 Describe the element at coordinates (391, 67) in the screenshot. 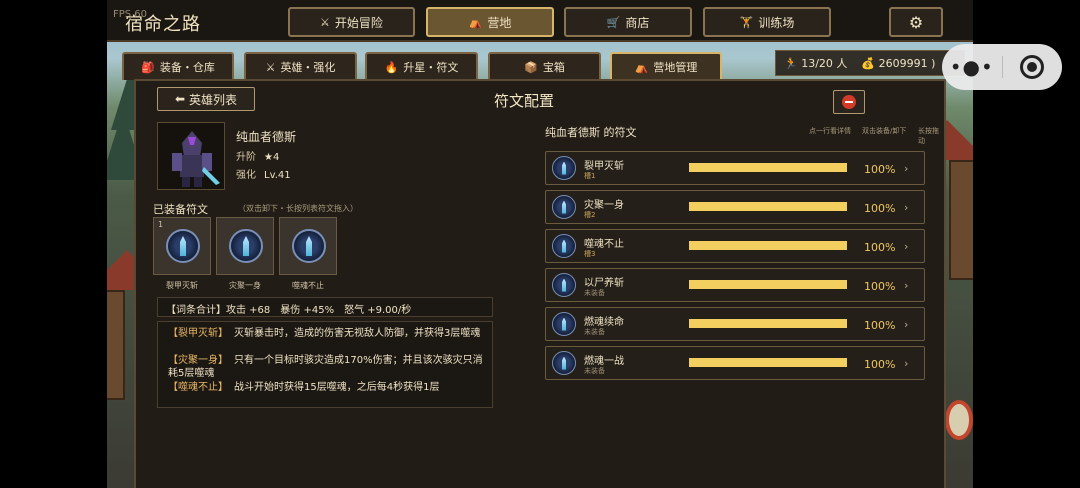

I see `flame-icon: 🔥` at that location.